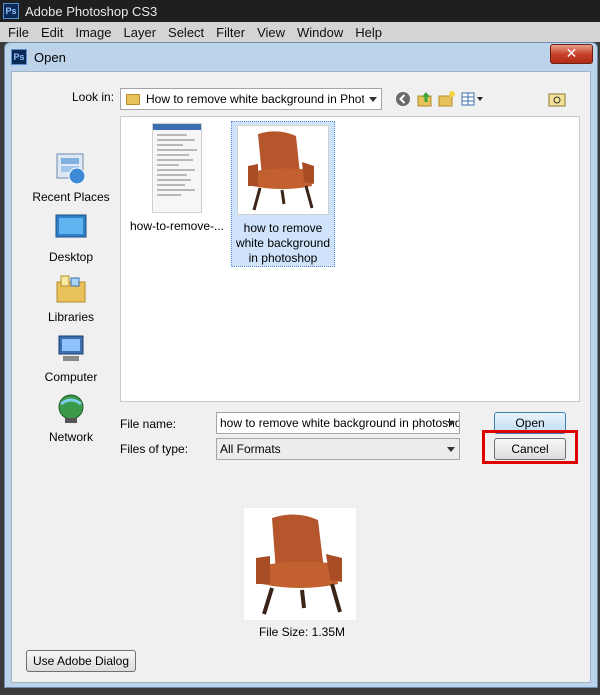  Describe the element at coordinates (177, 168) in the screenshot. I see `document-thumbnail-icon` at that location.